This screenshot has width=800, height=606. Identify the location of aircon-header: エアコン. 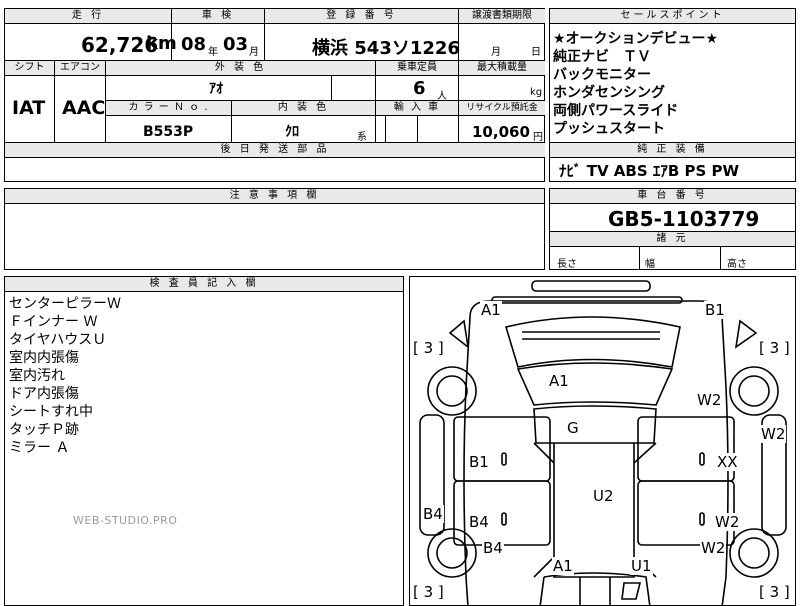
(80, 68).